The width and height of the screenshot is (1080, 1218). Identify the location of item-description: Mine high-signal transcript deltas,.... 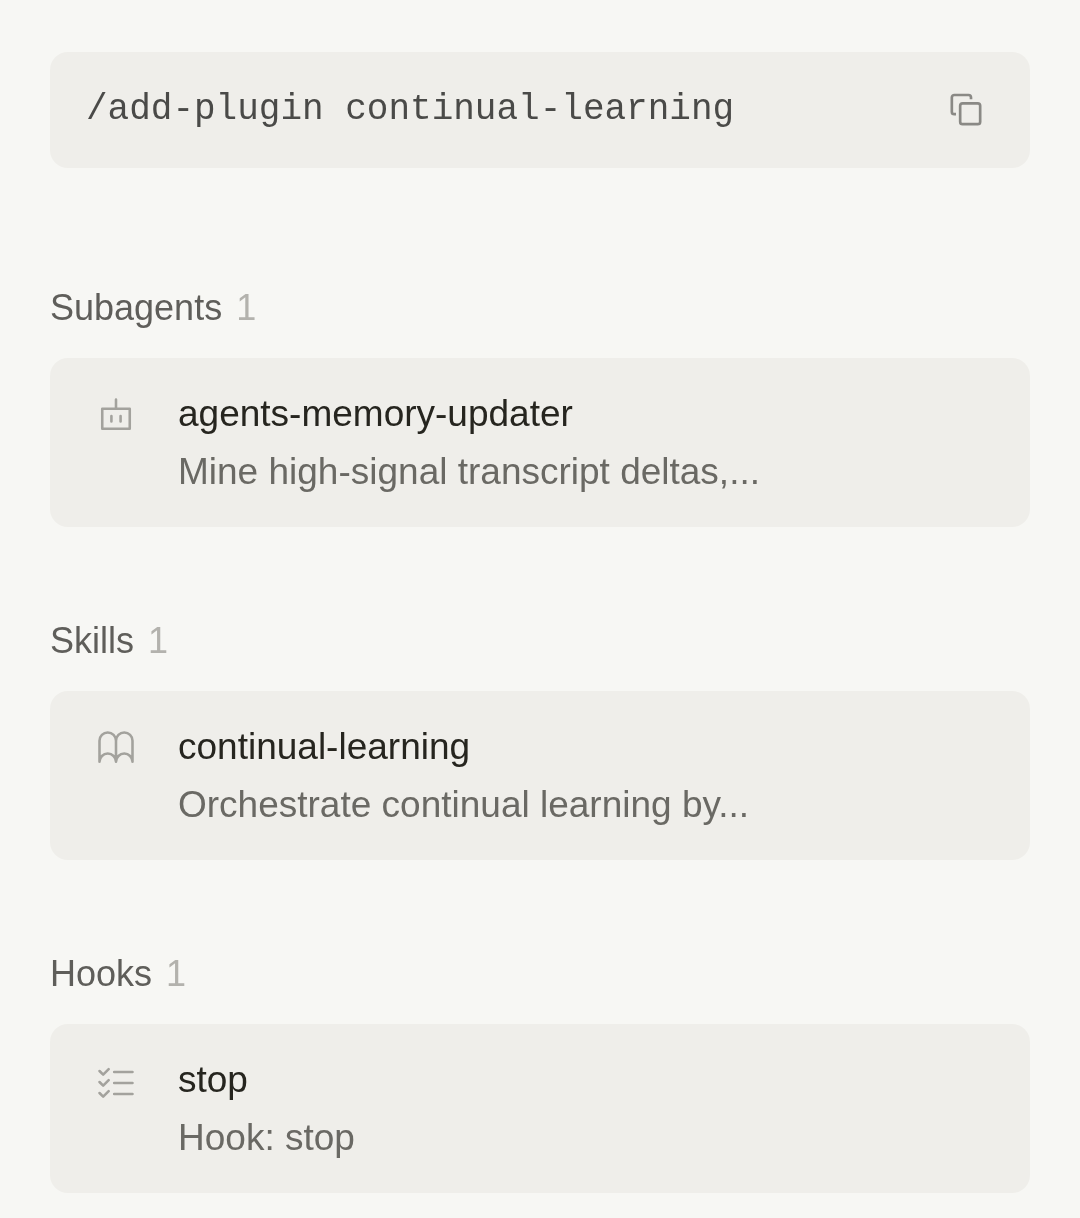
(469, 472).